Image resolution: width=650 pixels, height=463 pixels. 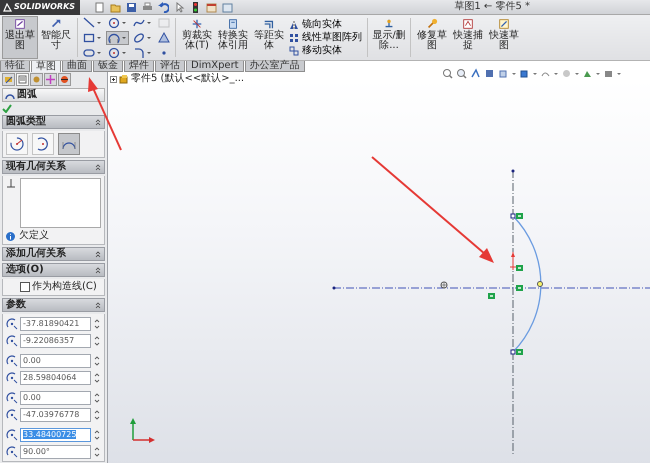 What do you see at coordinates (15, 66) in the screenshot?
I see `command-tab: 特征` at bounding box center [15, 66].